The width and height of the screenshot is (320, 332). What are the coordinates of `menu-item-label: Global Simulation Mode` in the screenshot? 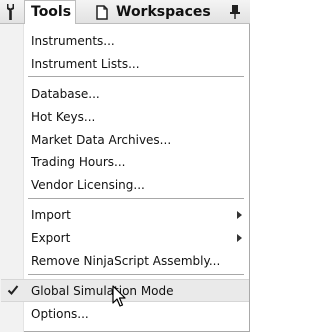 It's located at (102, 291).